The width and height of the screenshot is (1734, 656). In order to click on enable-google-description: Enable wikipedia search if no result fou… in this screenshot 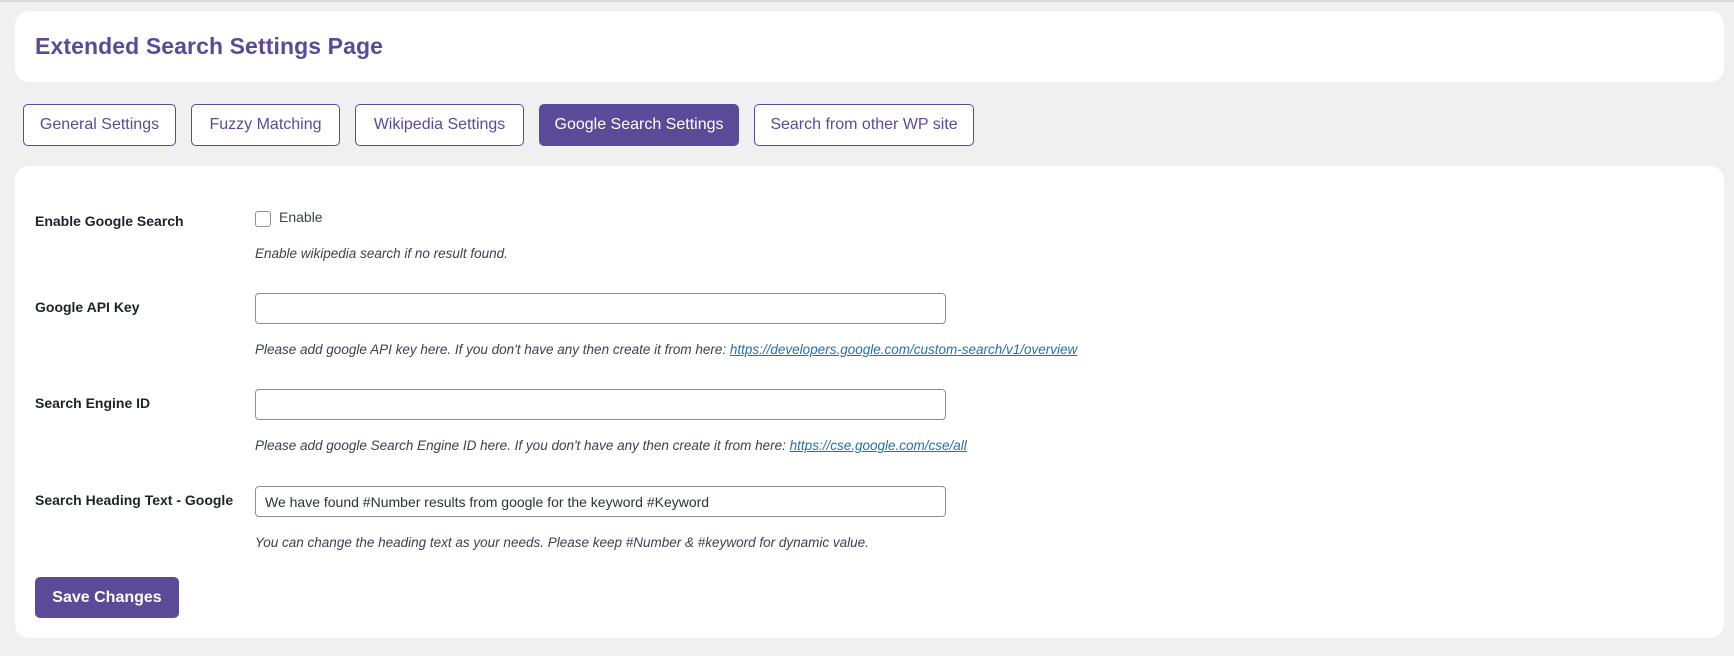, I will do `click(381, 253)`.